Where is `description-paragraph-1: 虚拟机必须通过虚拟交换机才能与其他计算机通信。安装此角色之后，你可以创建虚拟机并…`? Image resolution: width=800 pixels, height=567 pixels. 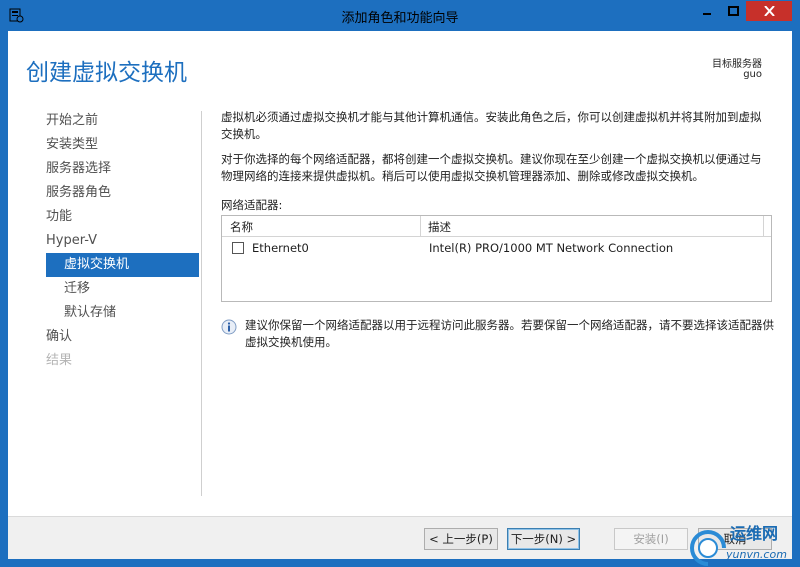
description-paragraph-1: 虚拟机必须通过虚拟交换机才能与其他计算机通信。安装此角色之后，你可以创建虚拟机并… is located at coordinates (491, 125).